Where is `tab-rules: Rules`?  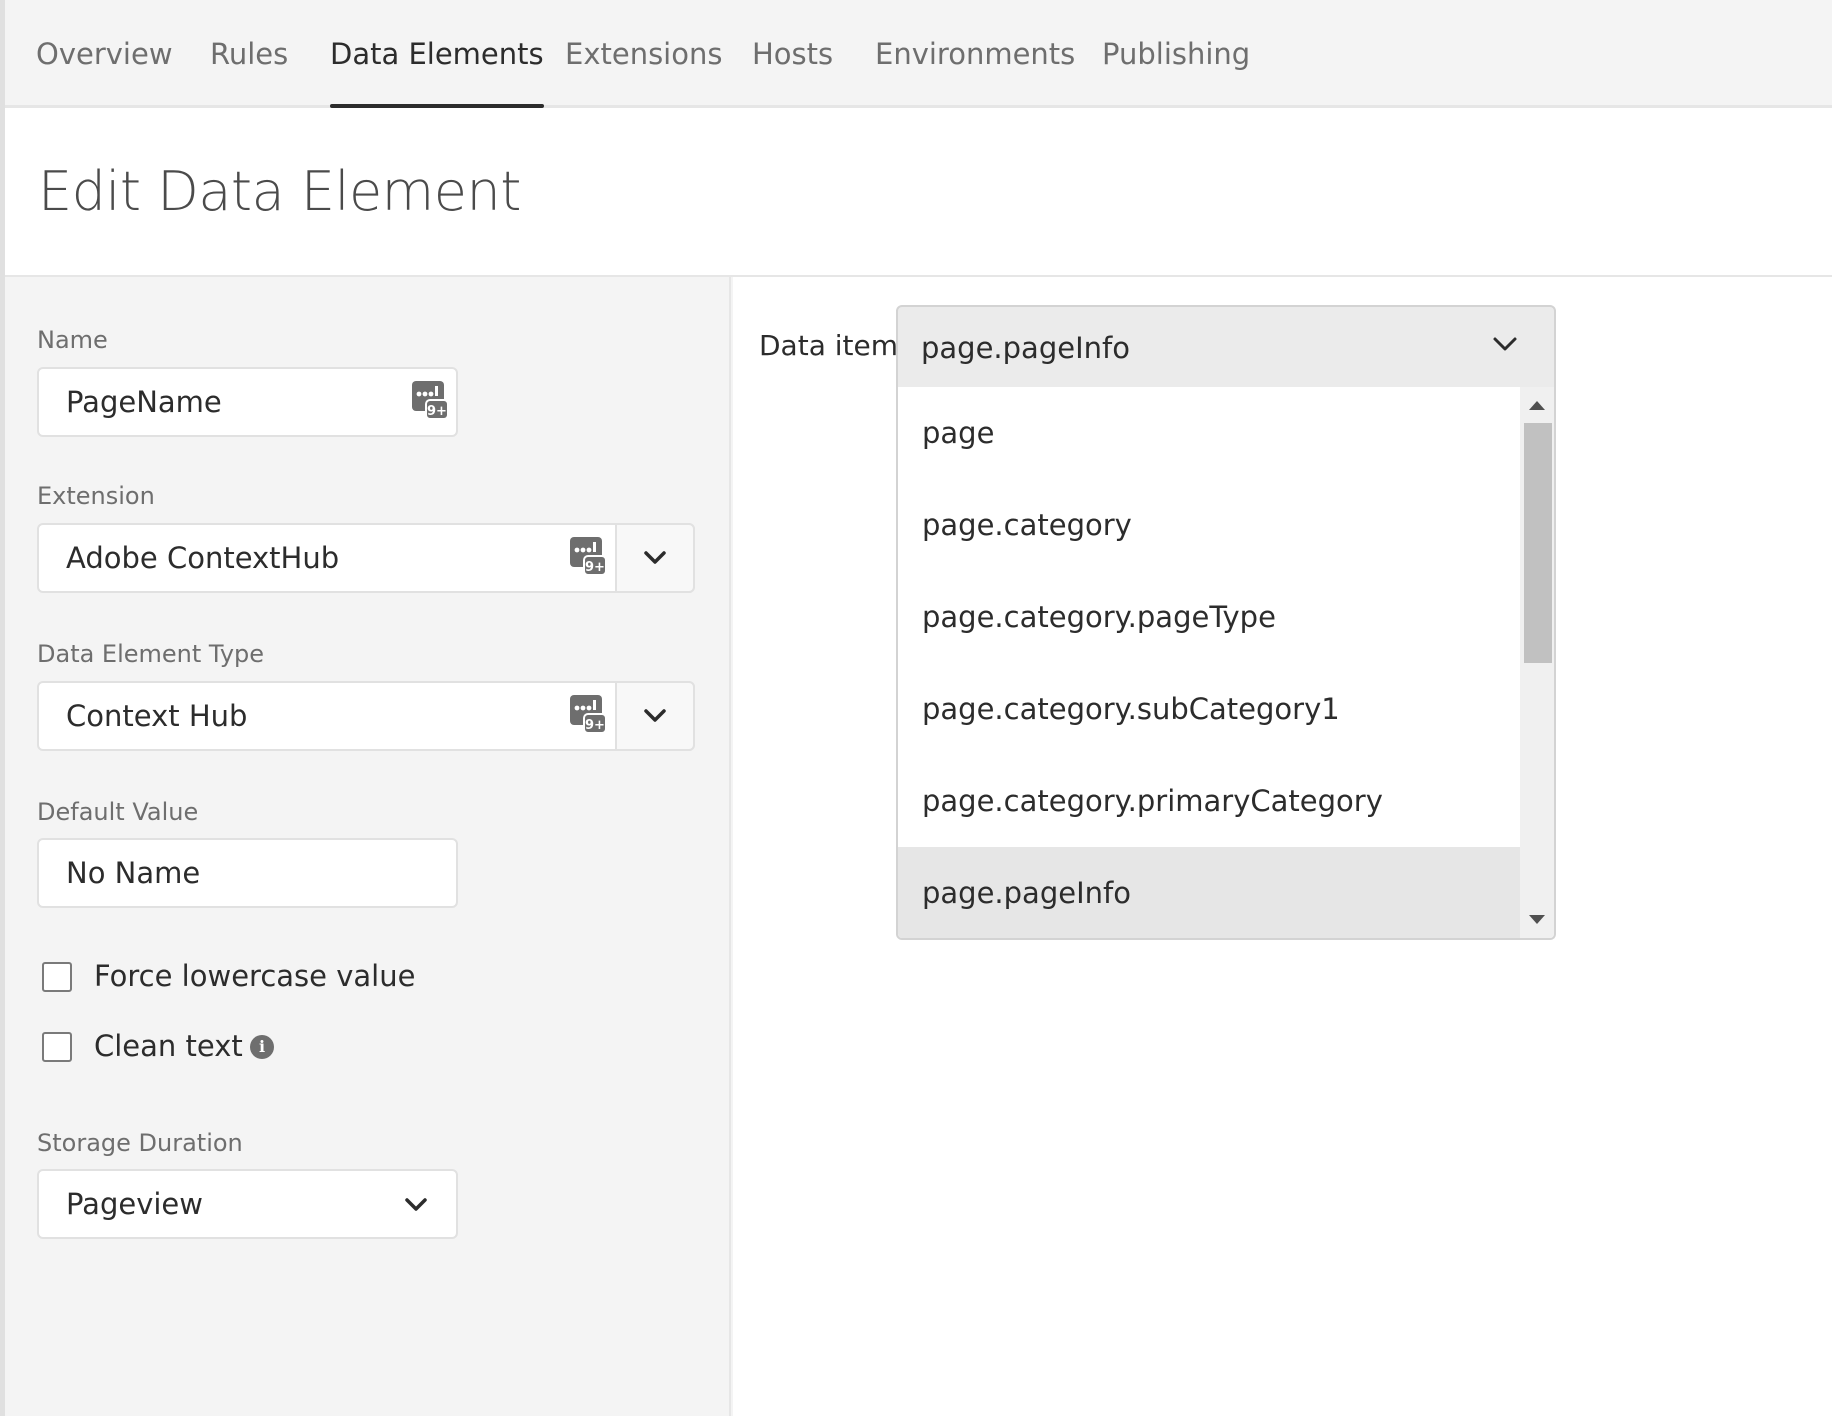 tab-rules: Rules is located at coordinates (249, 54).